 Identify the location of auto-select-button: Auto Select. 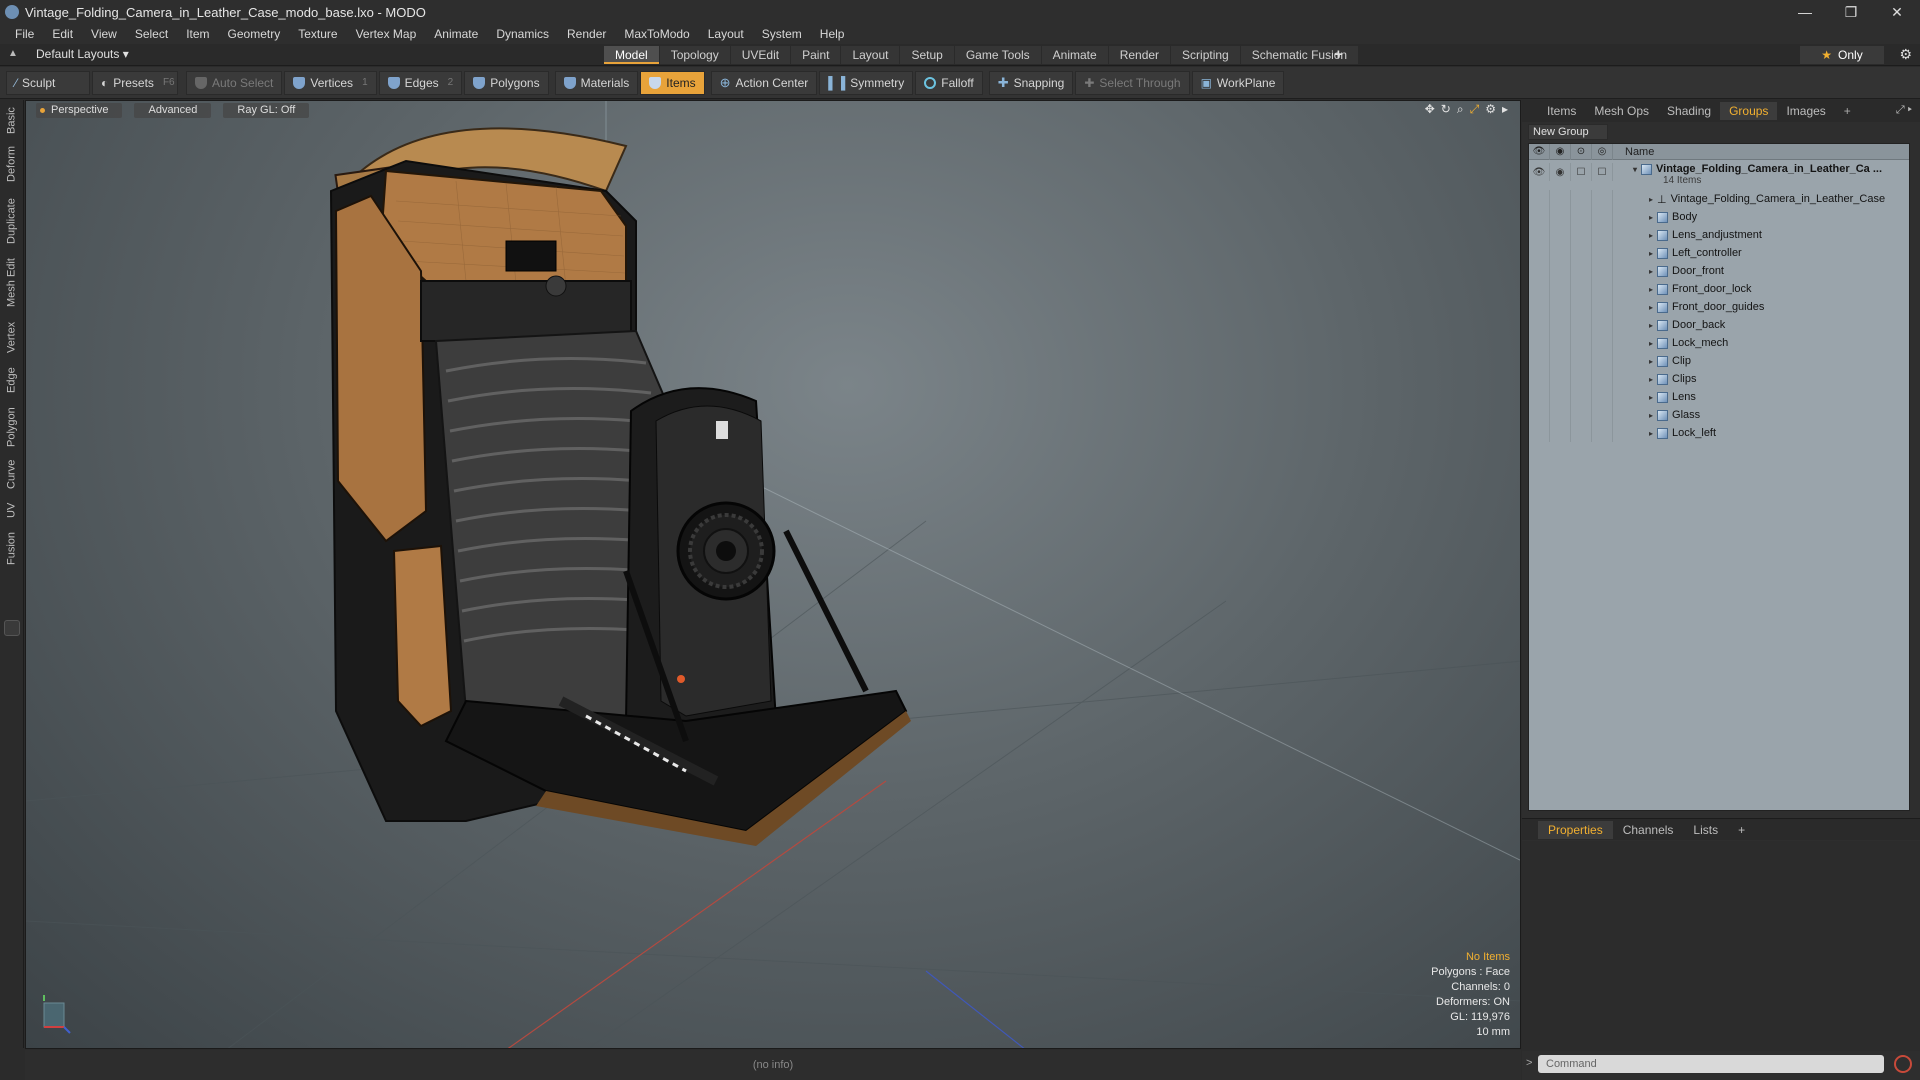
(234, 82).